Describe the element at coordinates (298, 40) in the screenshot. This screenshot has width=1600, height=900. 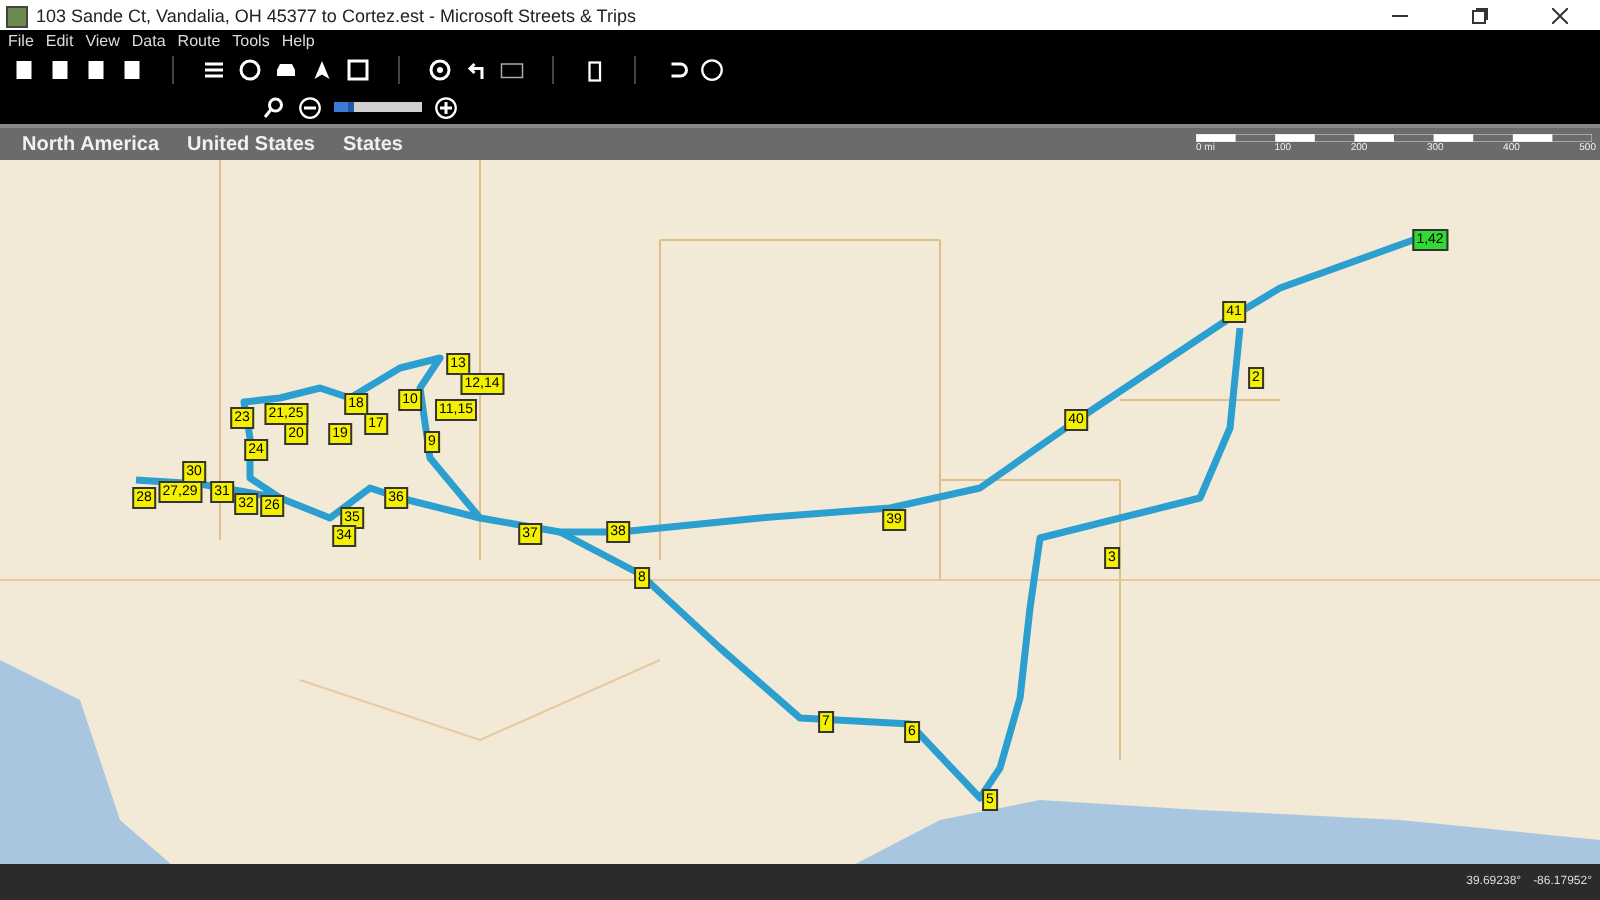
I see `menu-item: Help` at that location.